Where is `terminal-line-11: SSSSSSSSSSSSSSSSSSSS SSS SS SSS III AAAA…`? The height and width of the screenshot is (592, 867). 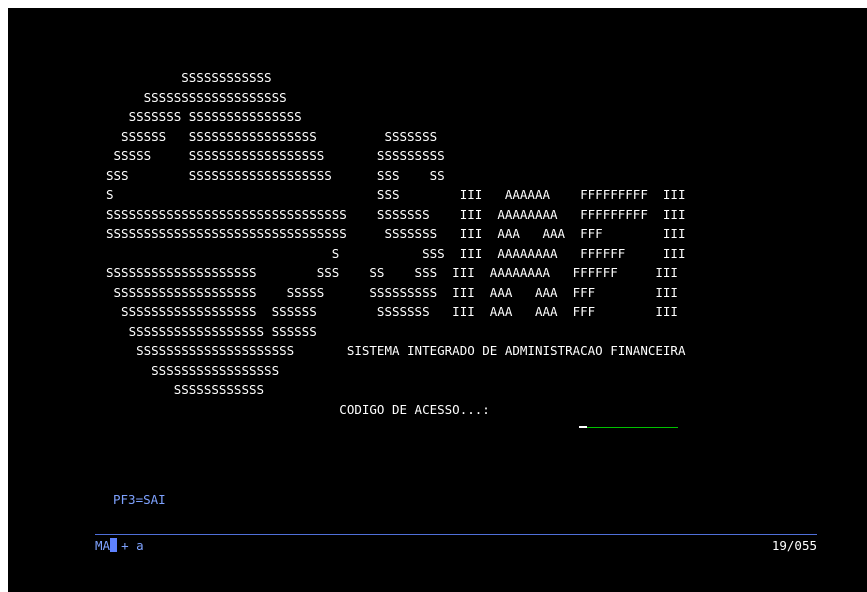
terminal-line-11: SSSSSSSSSSSSSSSSSSSS SSS SS SSS III AAAA… is located at coordinates (392, 272).